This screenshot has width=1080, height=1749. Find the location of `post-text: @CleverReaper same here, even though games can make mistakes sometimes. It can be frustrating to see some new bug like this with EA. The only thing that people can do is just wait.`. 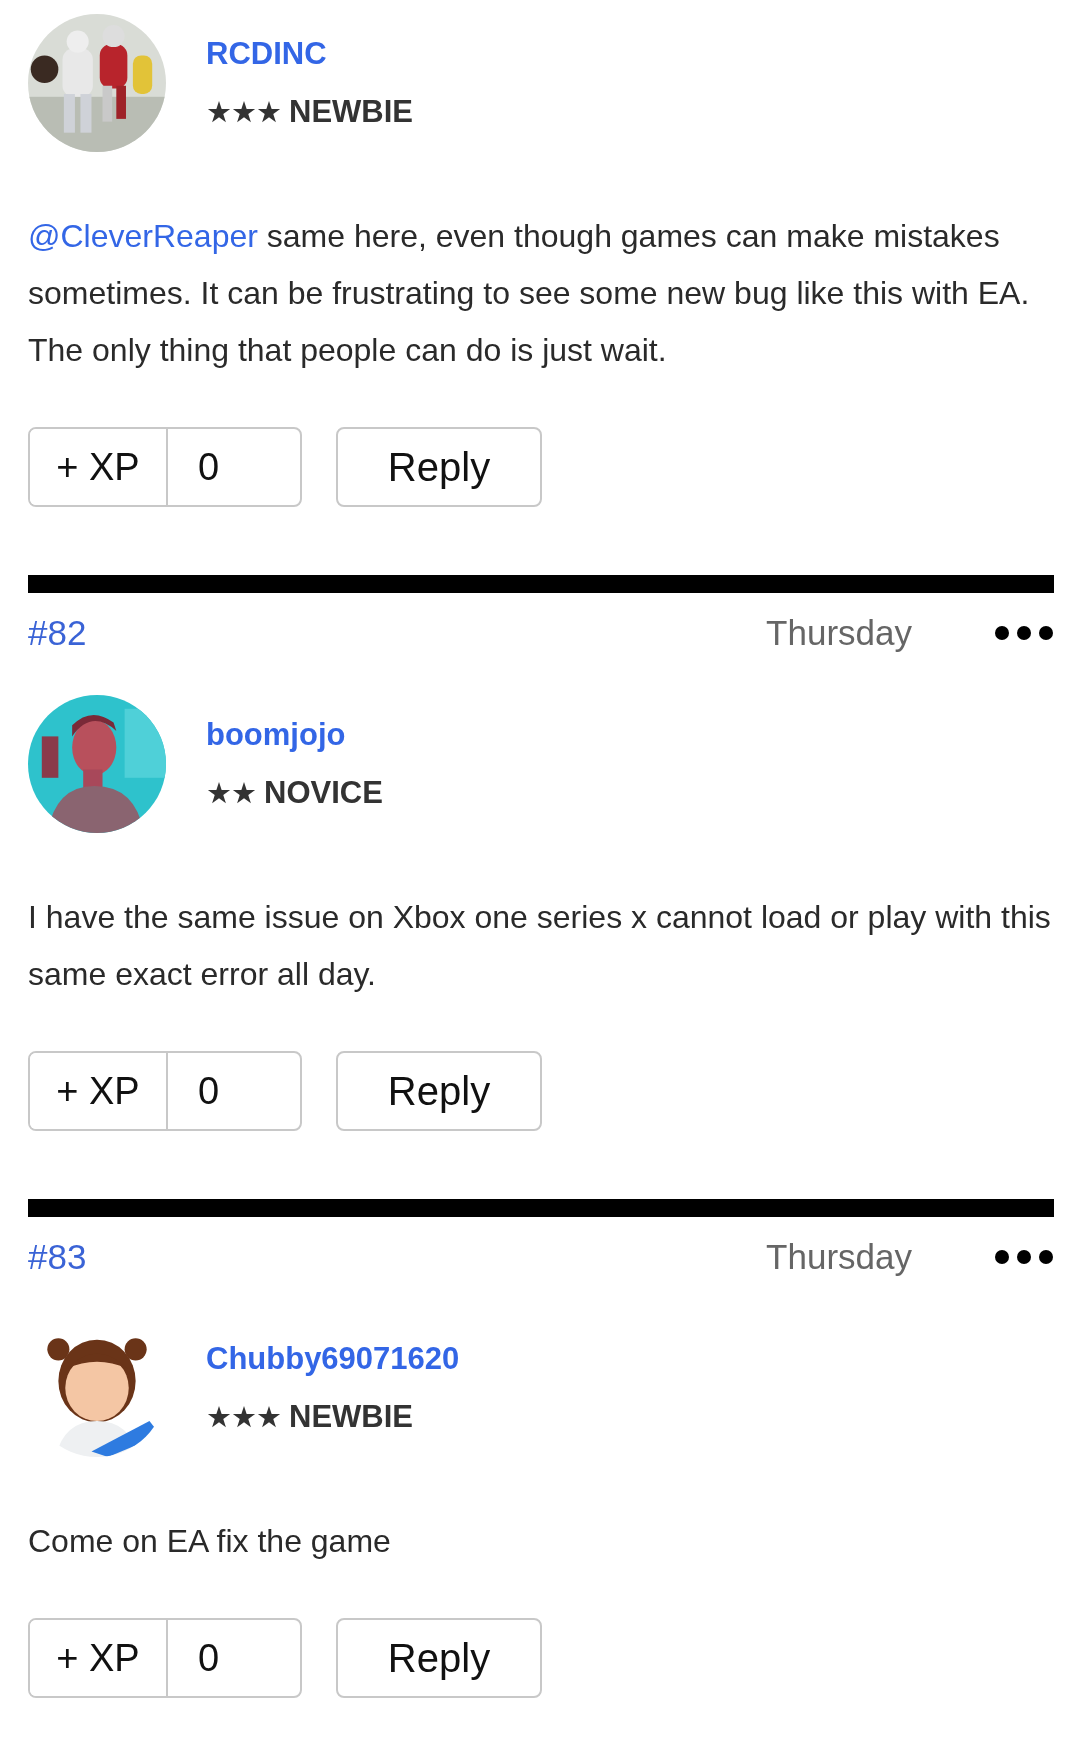

post-text: @CleverReaper same here, even though games can make mistakes sometimes. It can be frustrating to see some new bug like this with EA. The only thing that people can do is just wait. is located at coordinates (529, 293).